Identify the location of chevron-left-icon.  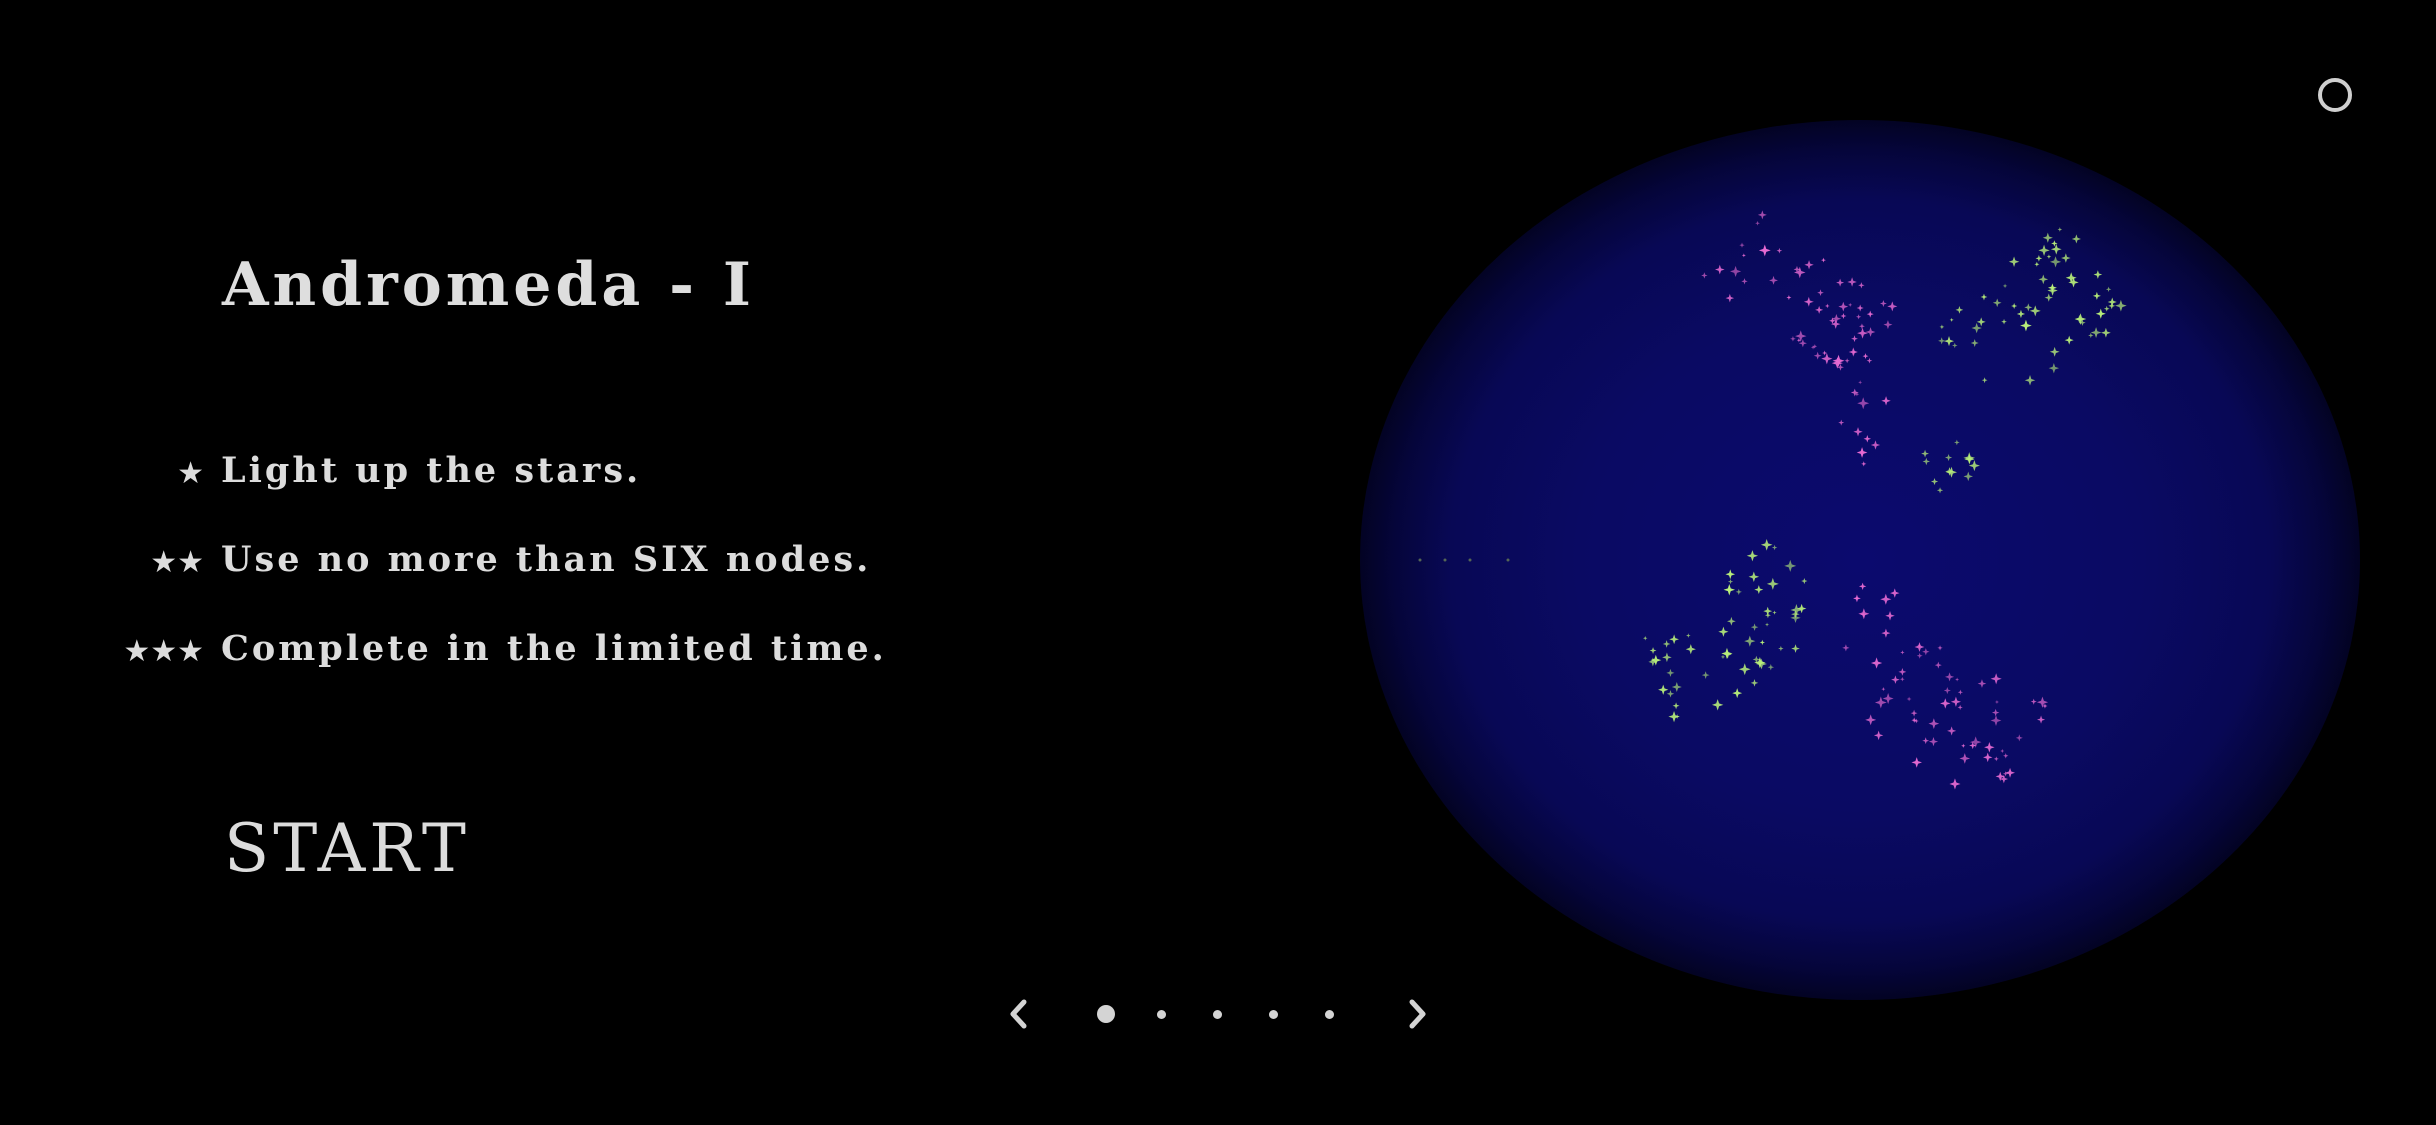
(1019, 1014).